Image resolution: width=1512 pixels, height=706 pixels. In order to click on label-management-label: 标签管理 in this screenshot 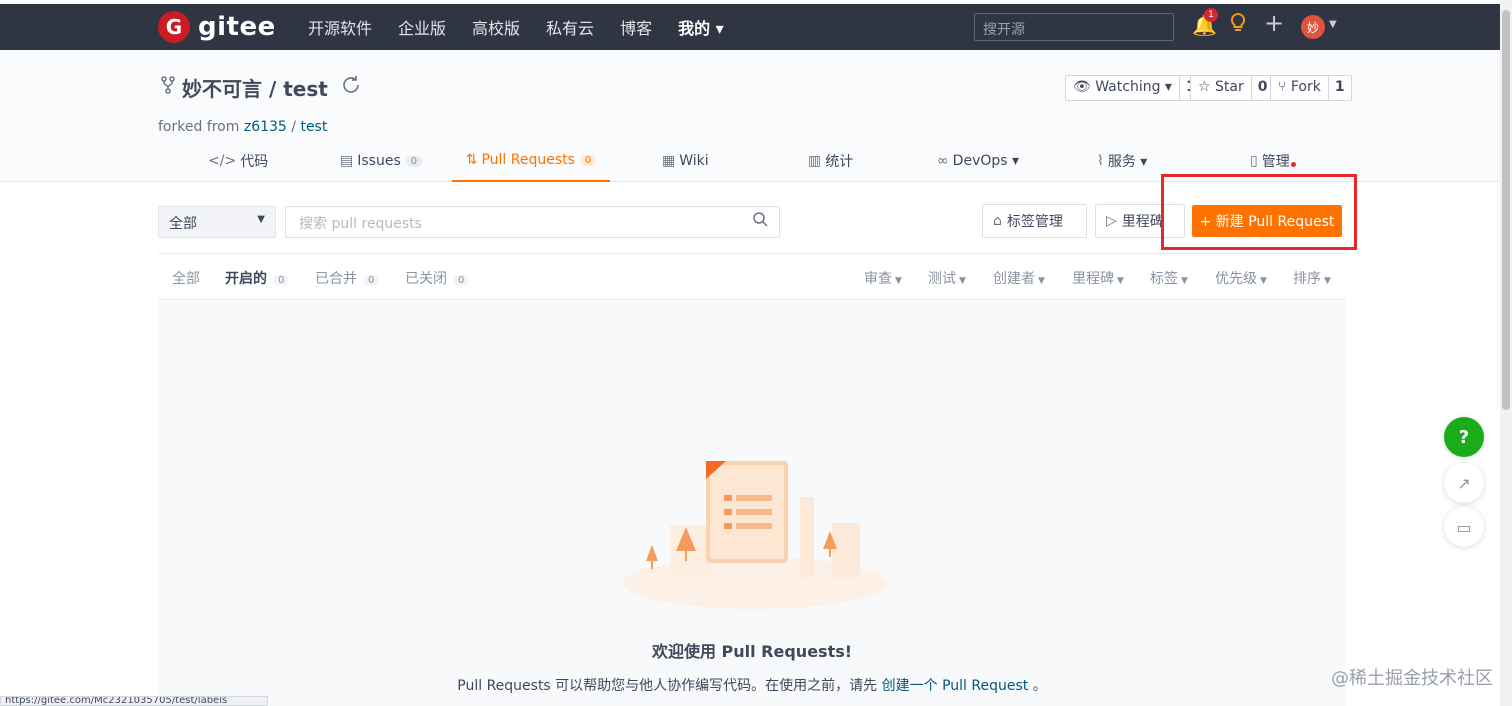, I will do `click(1034, 222)`.